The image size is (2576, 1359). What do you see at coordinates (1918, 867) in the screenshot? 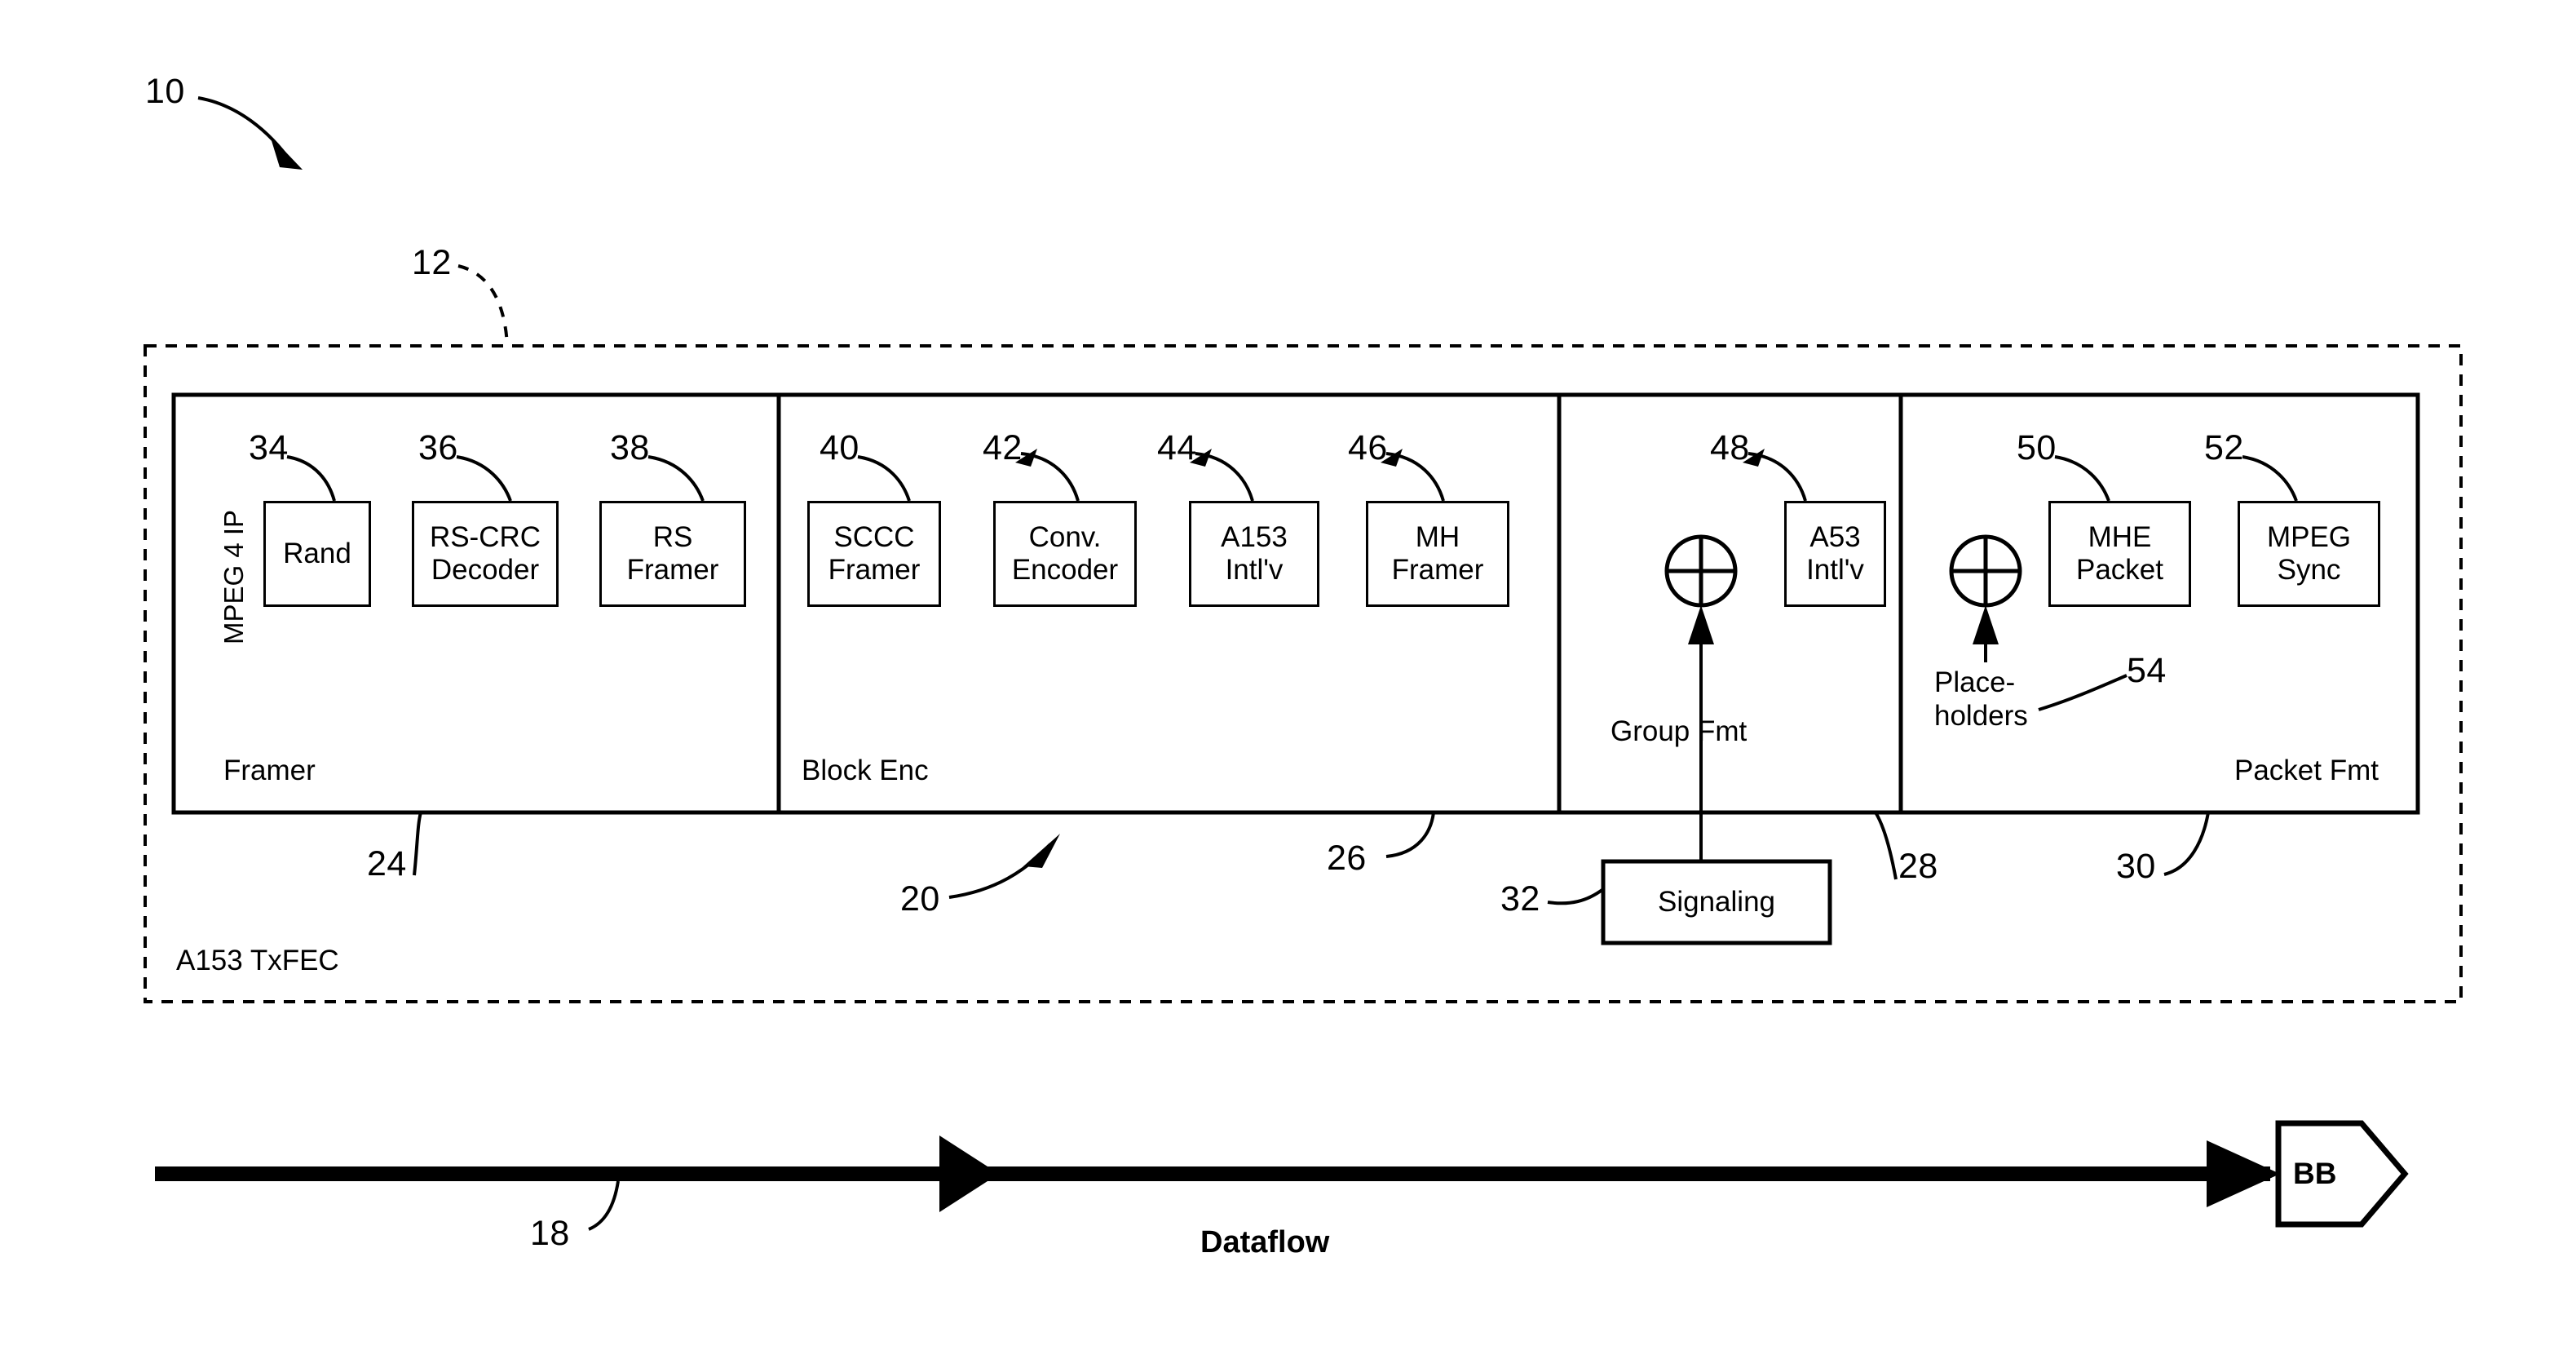
I see `panel-ref-28: 28` at bounding box center [1918, 867].